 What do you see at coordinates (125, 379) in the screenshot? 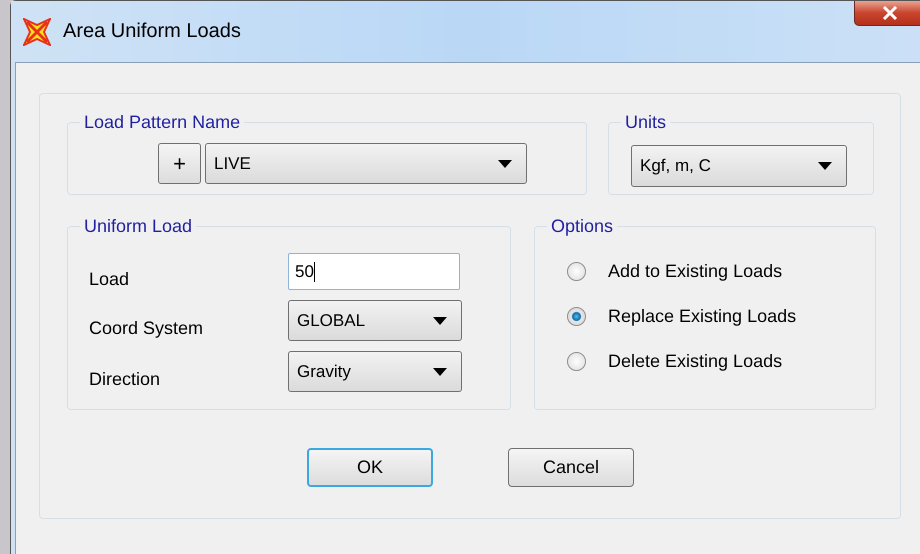
I see `field-label: Direction` at bounding box center [125, 379].